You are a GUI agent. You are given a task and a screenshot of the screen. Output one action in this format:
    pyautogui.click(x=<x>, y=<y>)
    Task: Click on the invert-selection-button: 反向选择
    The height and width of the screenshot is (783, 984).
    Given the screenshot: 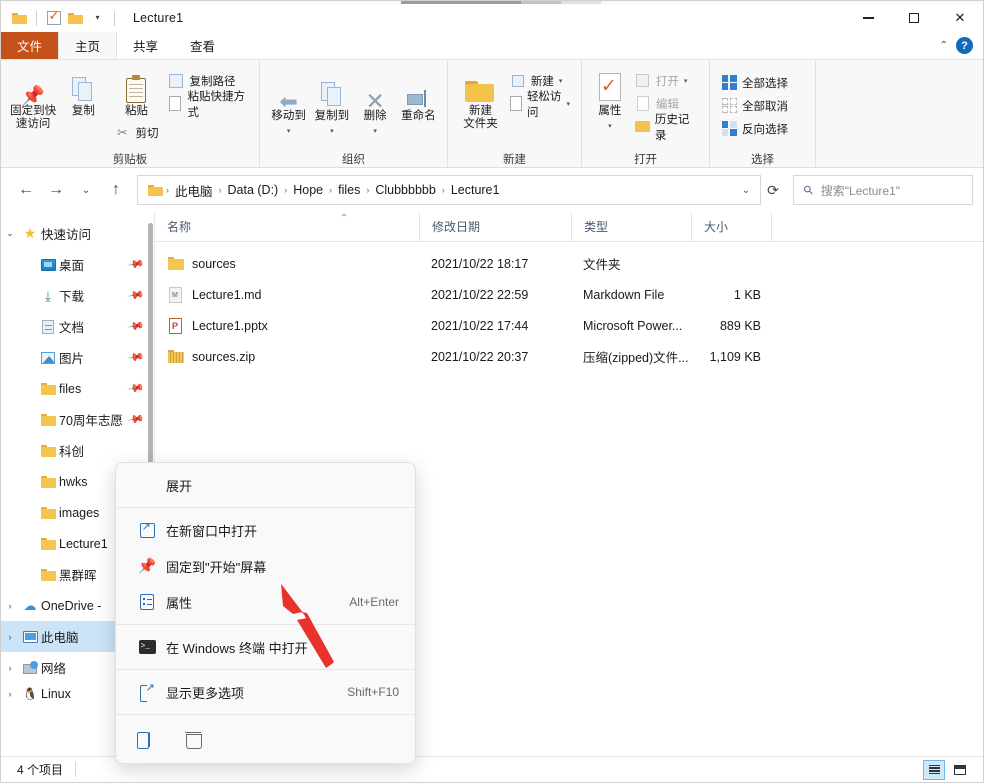 What is the action you would take?
    pyautogui.click(x=754, y=128)
    